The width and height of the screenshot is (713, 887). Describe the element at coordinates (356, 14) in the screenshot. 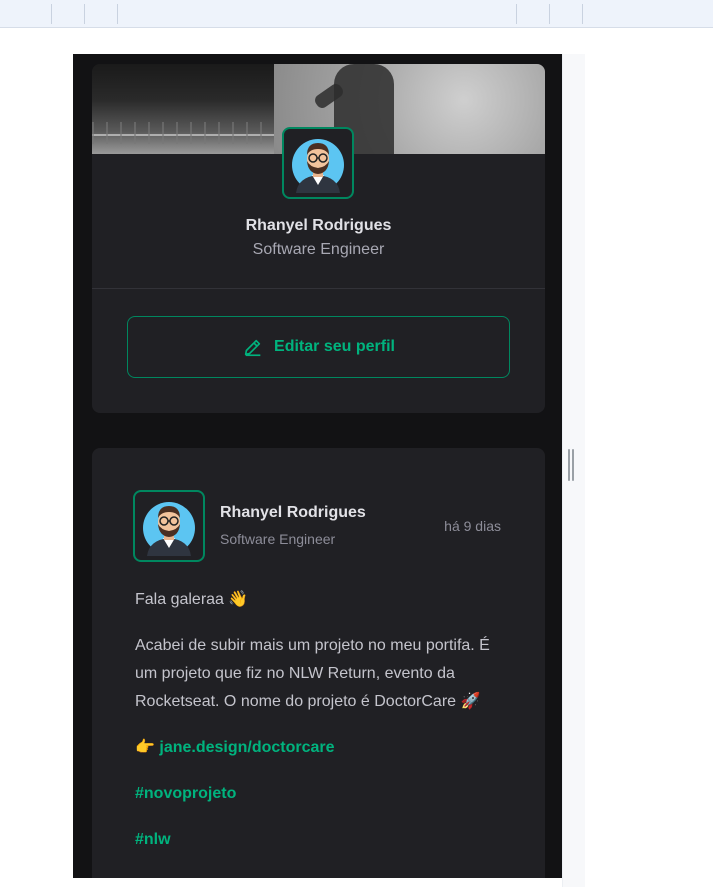

I see `devtools-ruler-bar` at that location.